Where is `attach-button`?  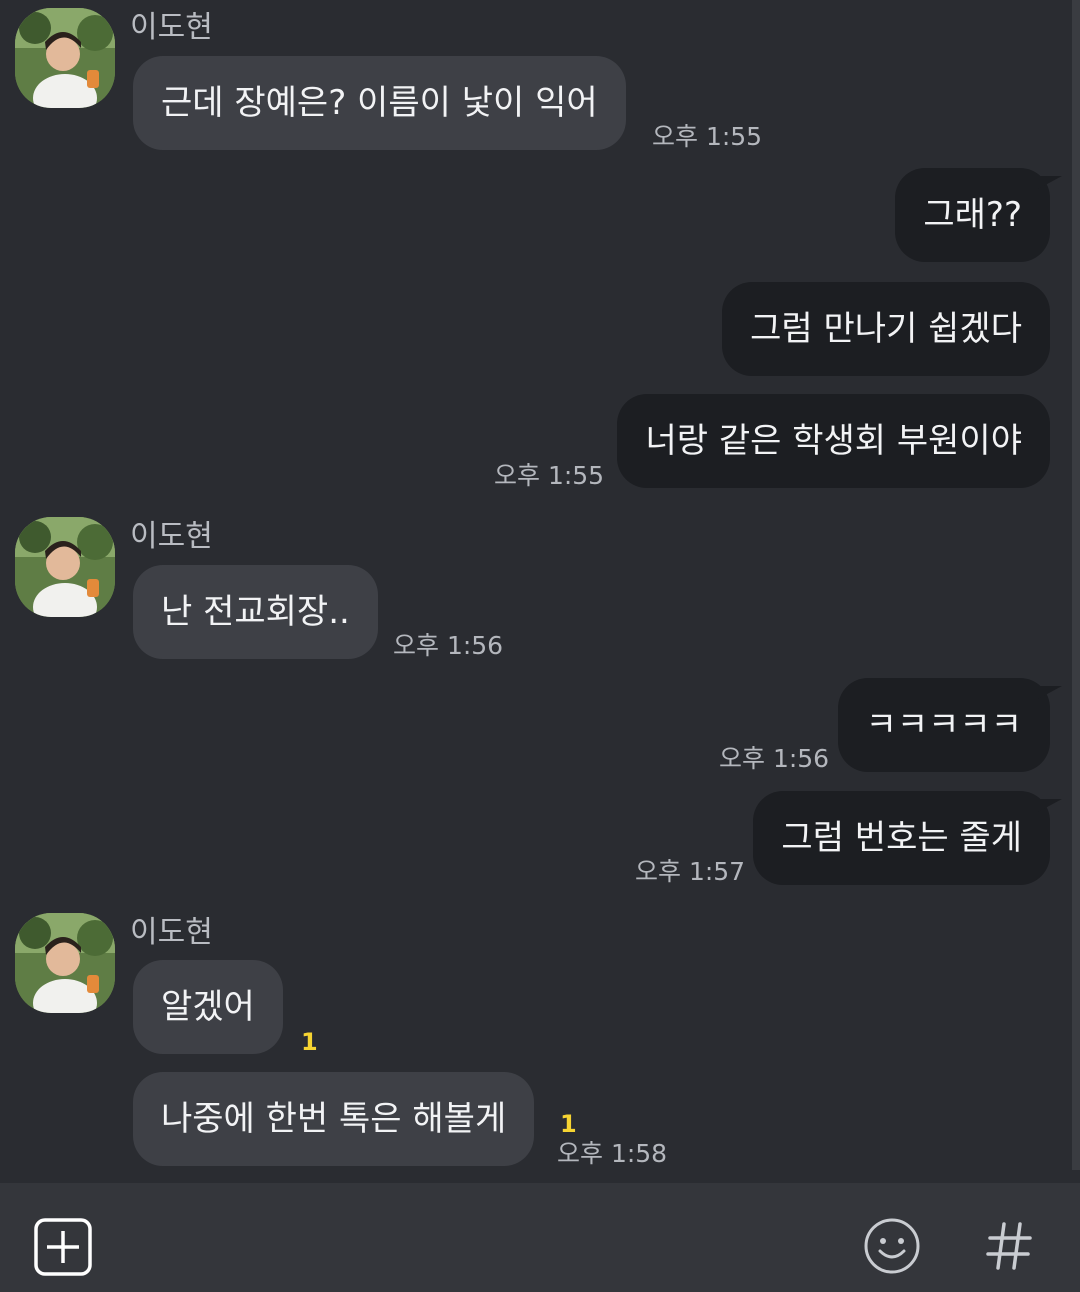
attach-button is located at coordinates (63, 1247).